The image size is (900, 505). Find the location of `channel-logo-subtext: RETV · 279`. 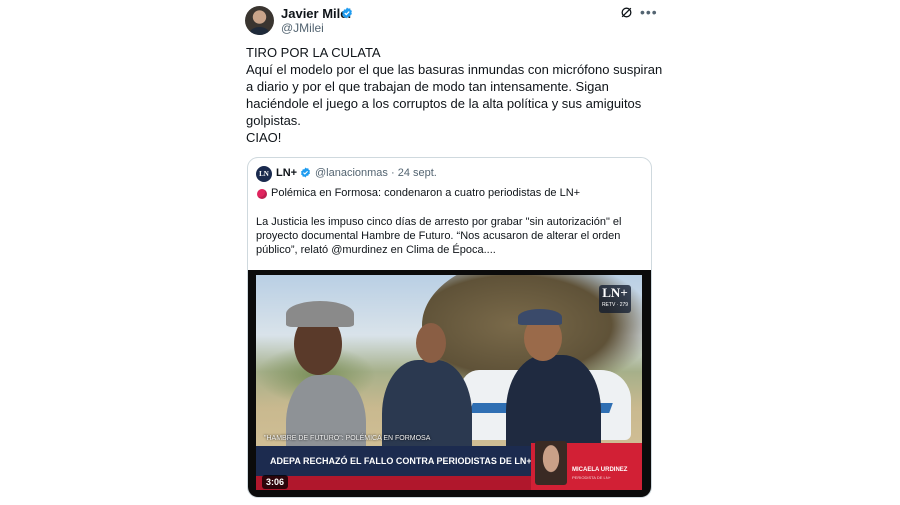

channel-logo-subtext: RETV · 279 is located at coordinates (615, 305).